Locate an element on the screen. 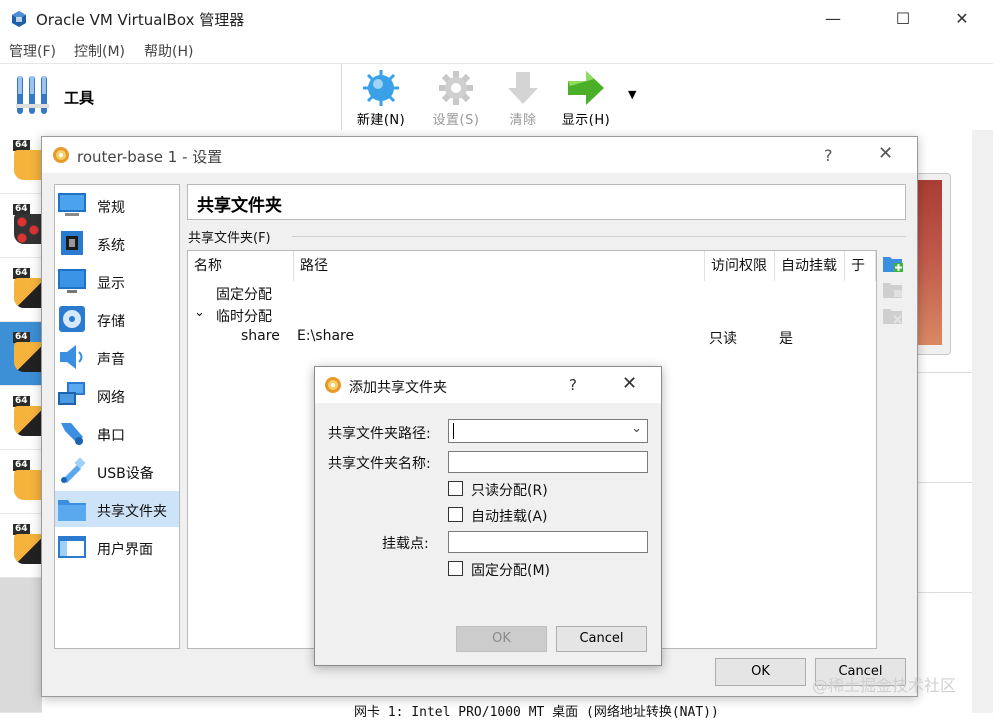 The height and width of the screenshot is (720, 993). category-display: 显示 is located at coordinates (117, 281).